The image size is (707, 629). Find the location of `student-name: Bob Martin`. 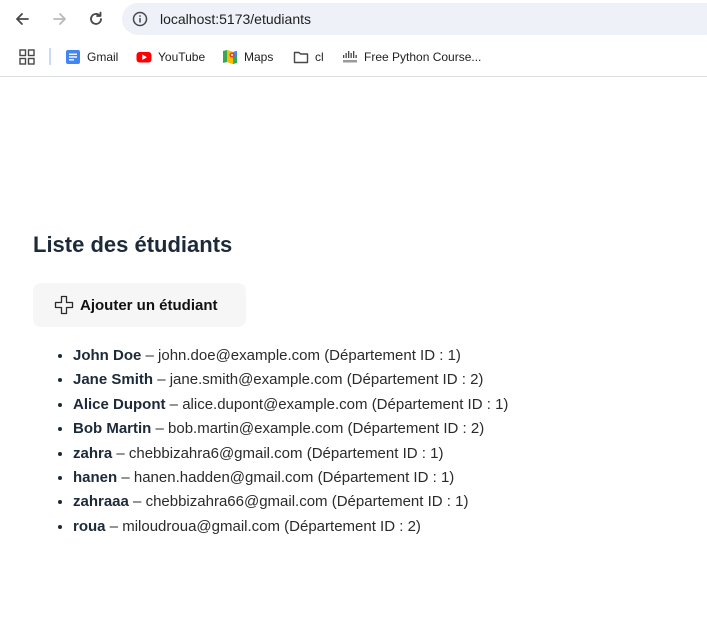

student-name: Bob Martin is located at coordinates (112, 429).